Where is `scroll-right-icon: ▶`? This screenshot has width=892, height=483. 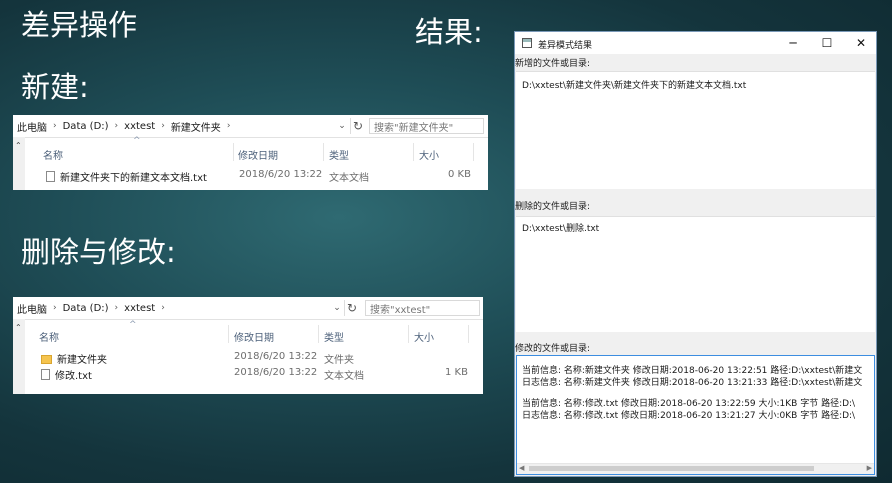
scroll-right-icon: ▶ is located at coordinates (869, 468).